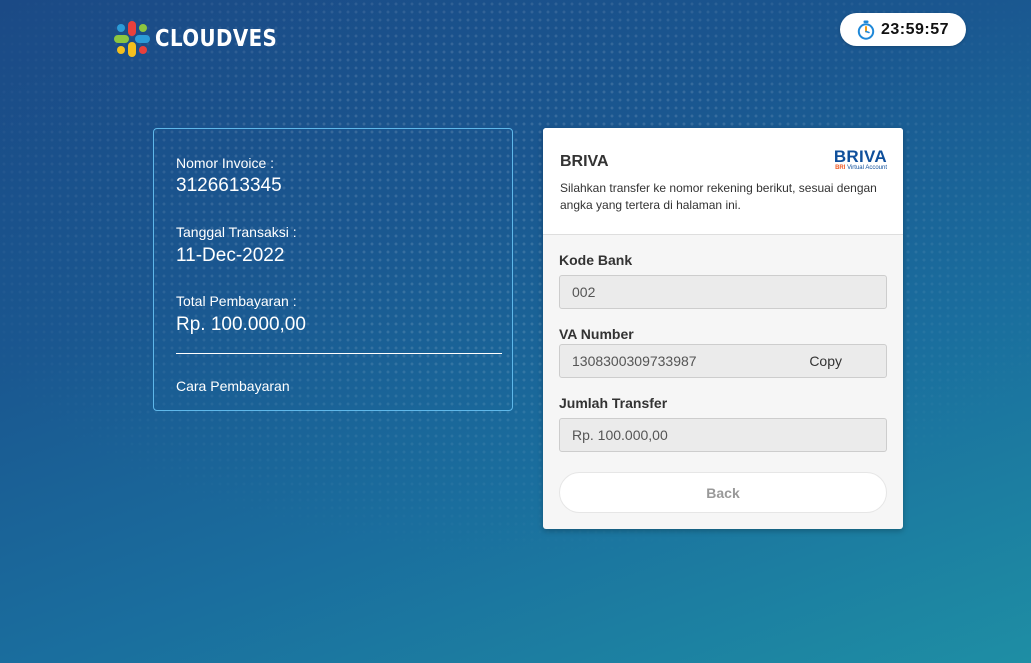 Image resolution: width=1031 pixels, height=663 pixels. Describe the element at coordinates (236, 232) in the screenshot. I see `transaction-date-label: Tanggal Transaksi :` at that location.